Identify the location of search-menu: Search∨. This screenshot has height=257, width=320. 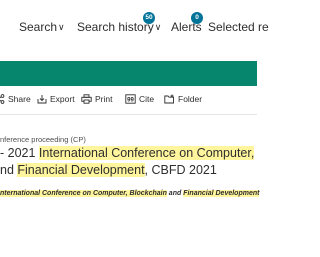
(42, 27).